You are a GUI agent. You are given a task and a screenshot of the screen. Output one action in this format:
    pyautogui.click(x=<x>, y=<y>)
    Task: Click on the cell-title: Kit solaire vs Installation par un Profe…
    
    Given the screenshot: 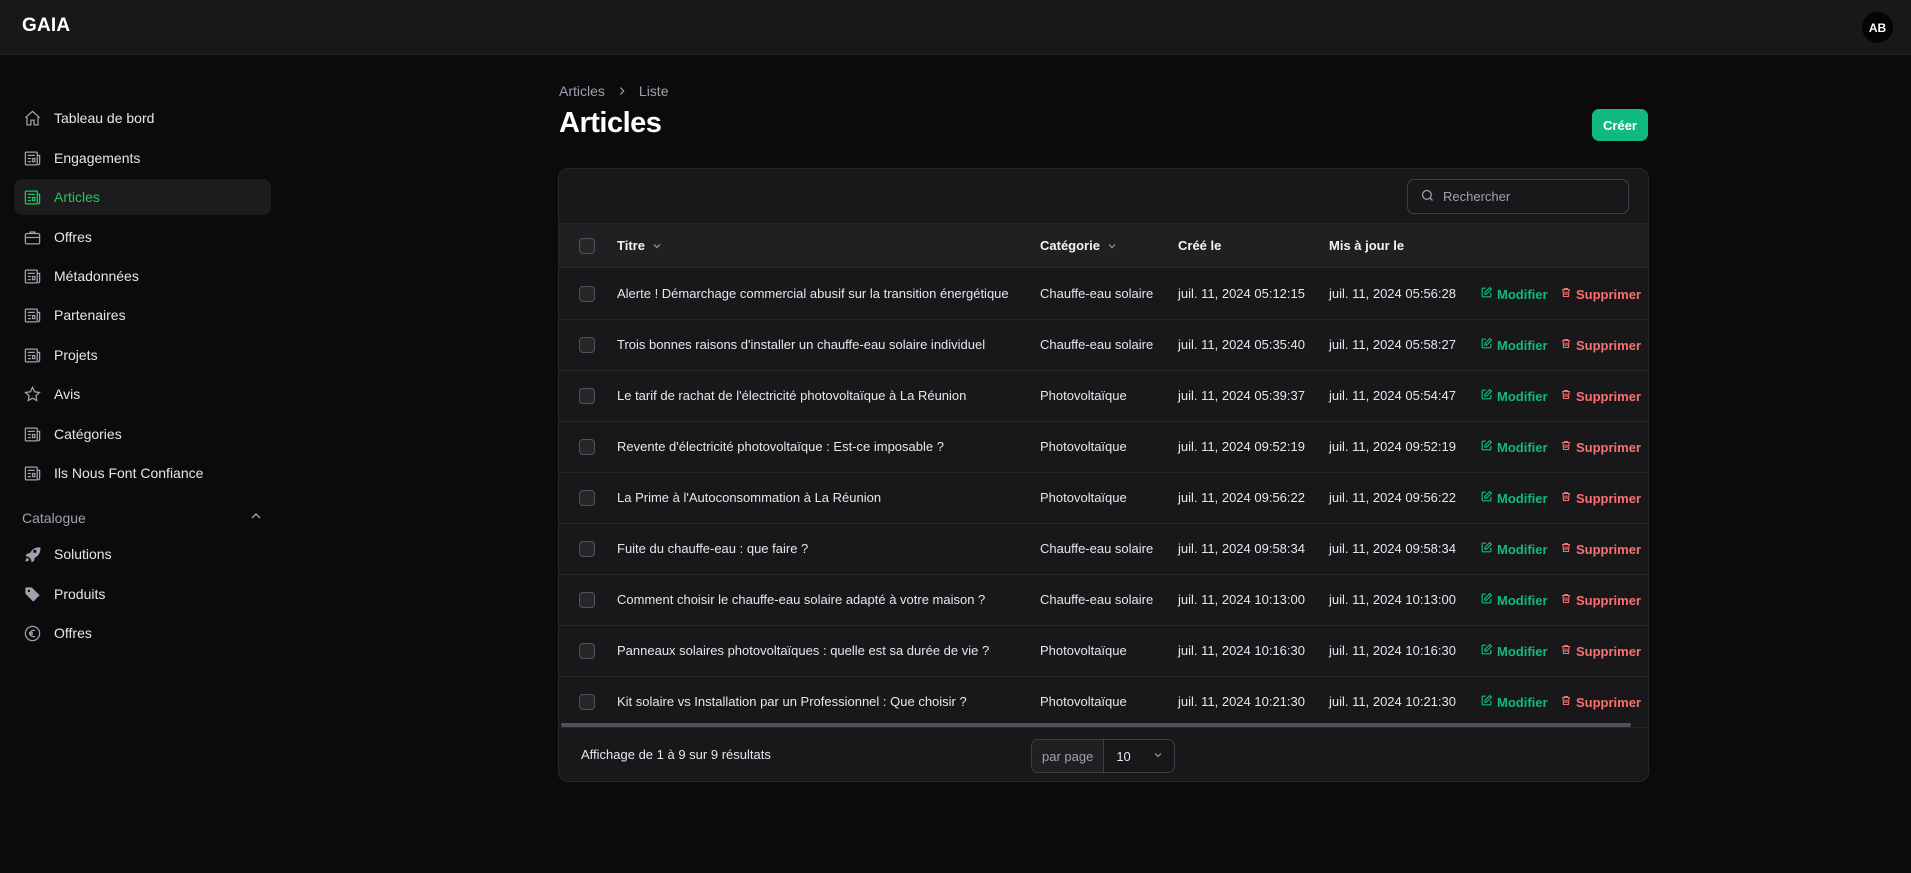 What is the action you would take?
    pyautogui.click(x=792, y=701)
    